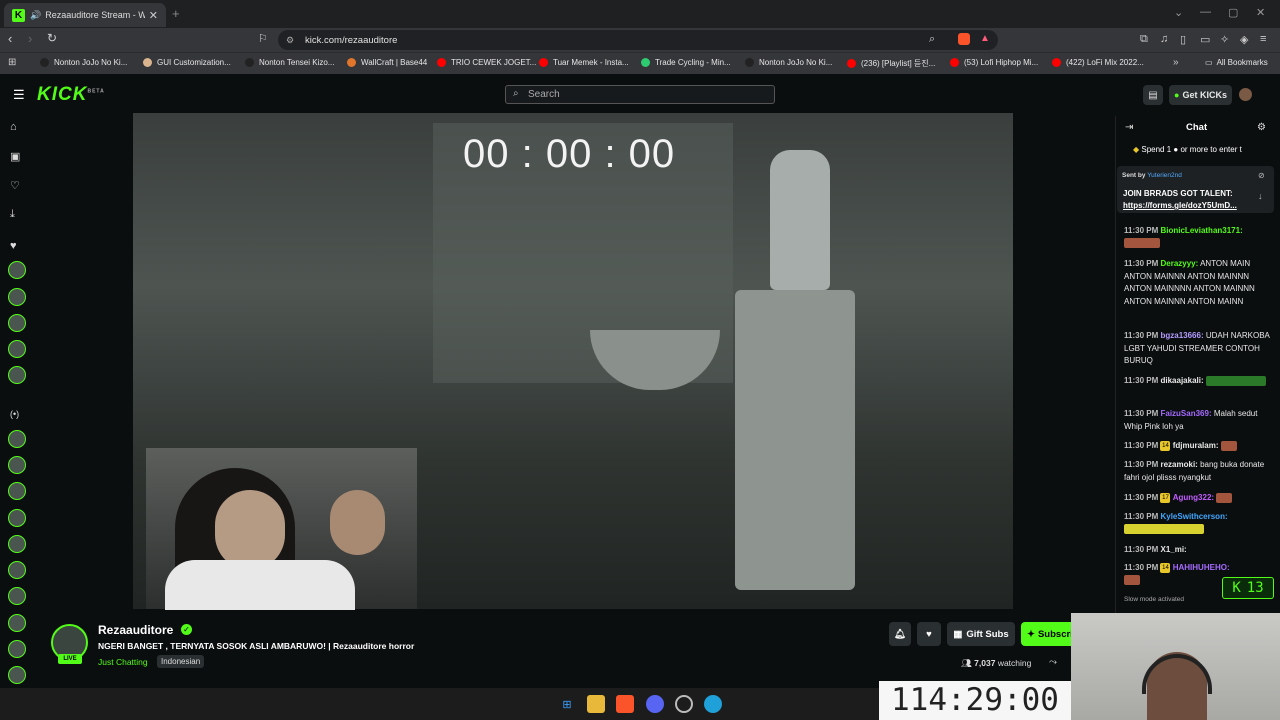 The image size is (1280, 720). What do you see at coordinates (153, 15) in the screenshot?
I see `close-tab-icon: ✕` at bounding box center [153, 15].